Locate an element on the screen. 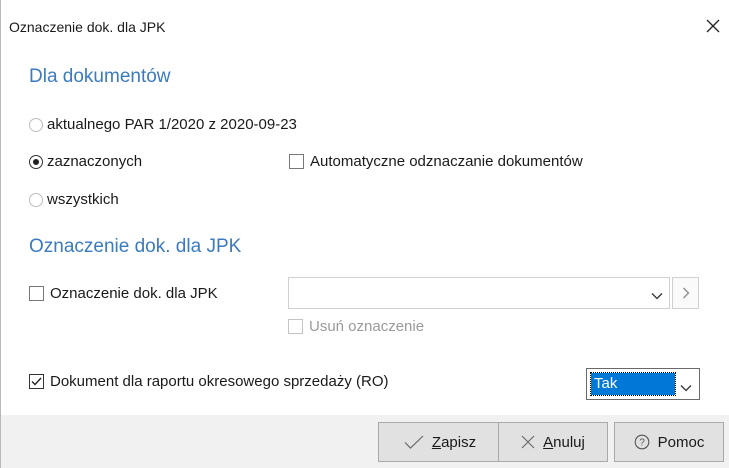  checkbox-remove-mark: Usuń oznaczenie is located at coordinates (356, 326).